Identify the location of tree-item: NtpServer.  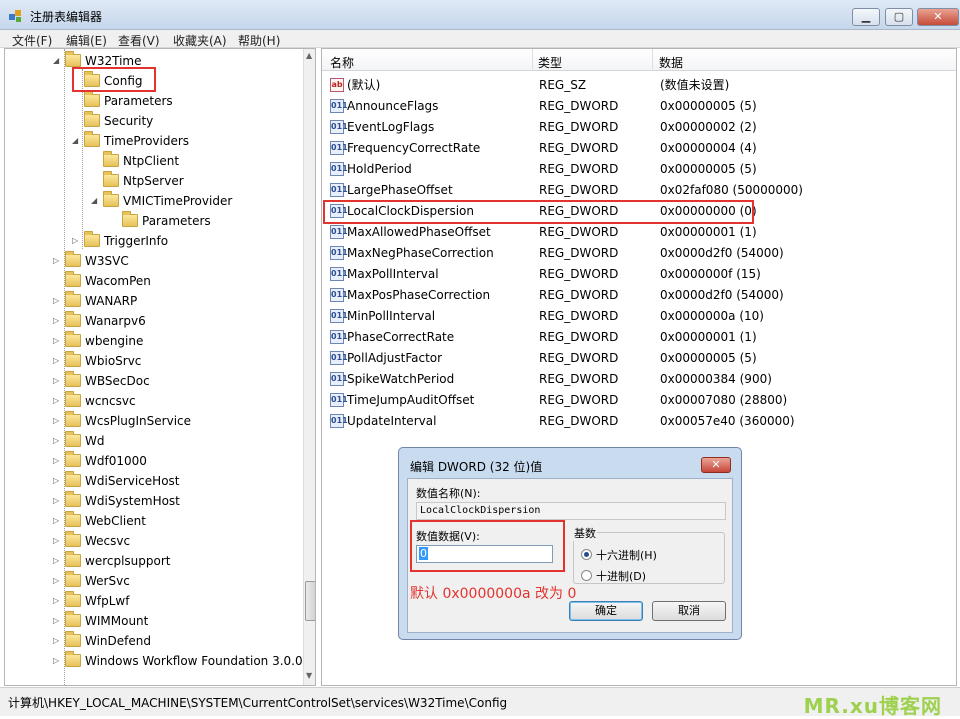
(137, 181).